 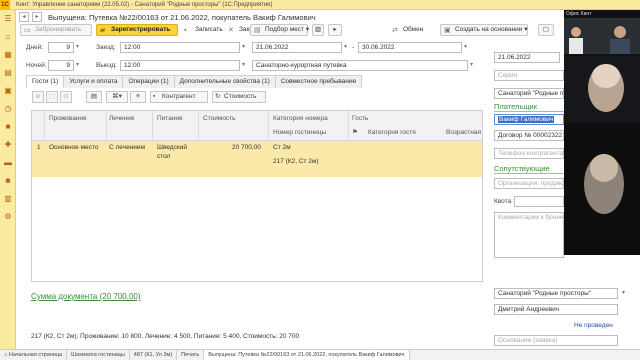 I want to click on print-icon: ▥, so click(x=318, y=29).